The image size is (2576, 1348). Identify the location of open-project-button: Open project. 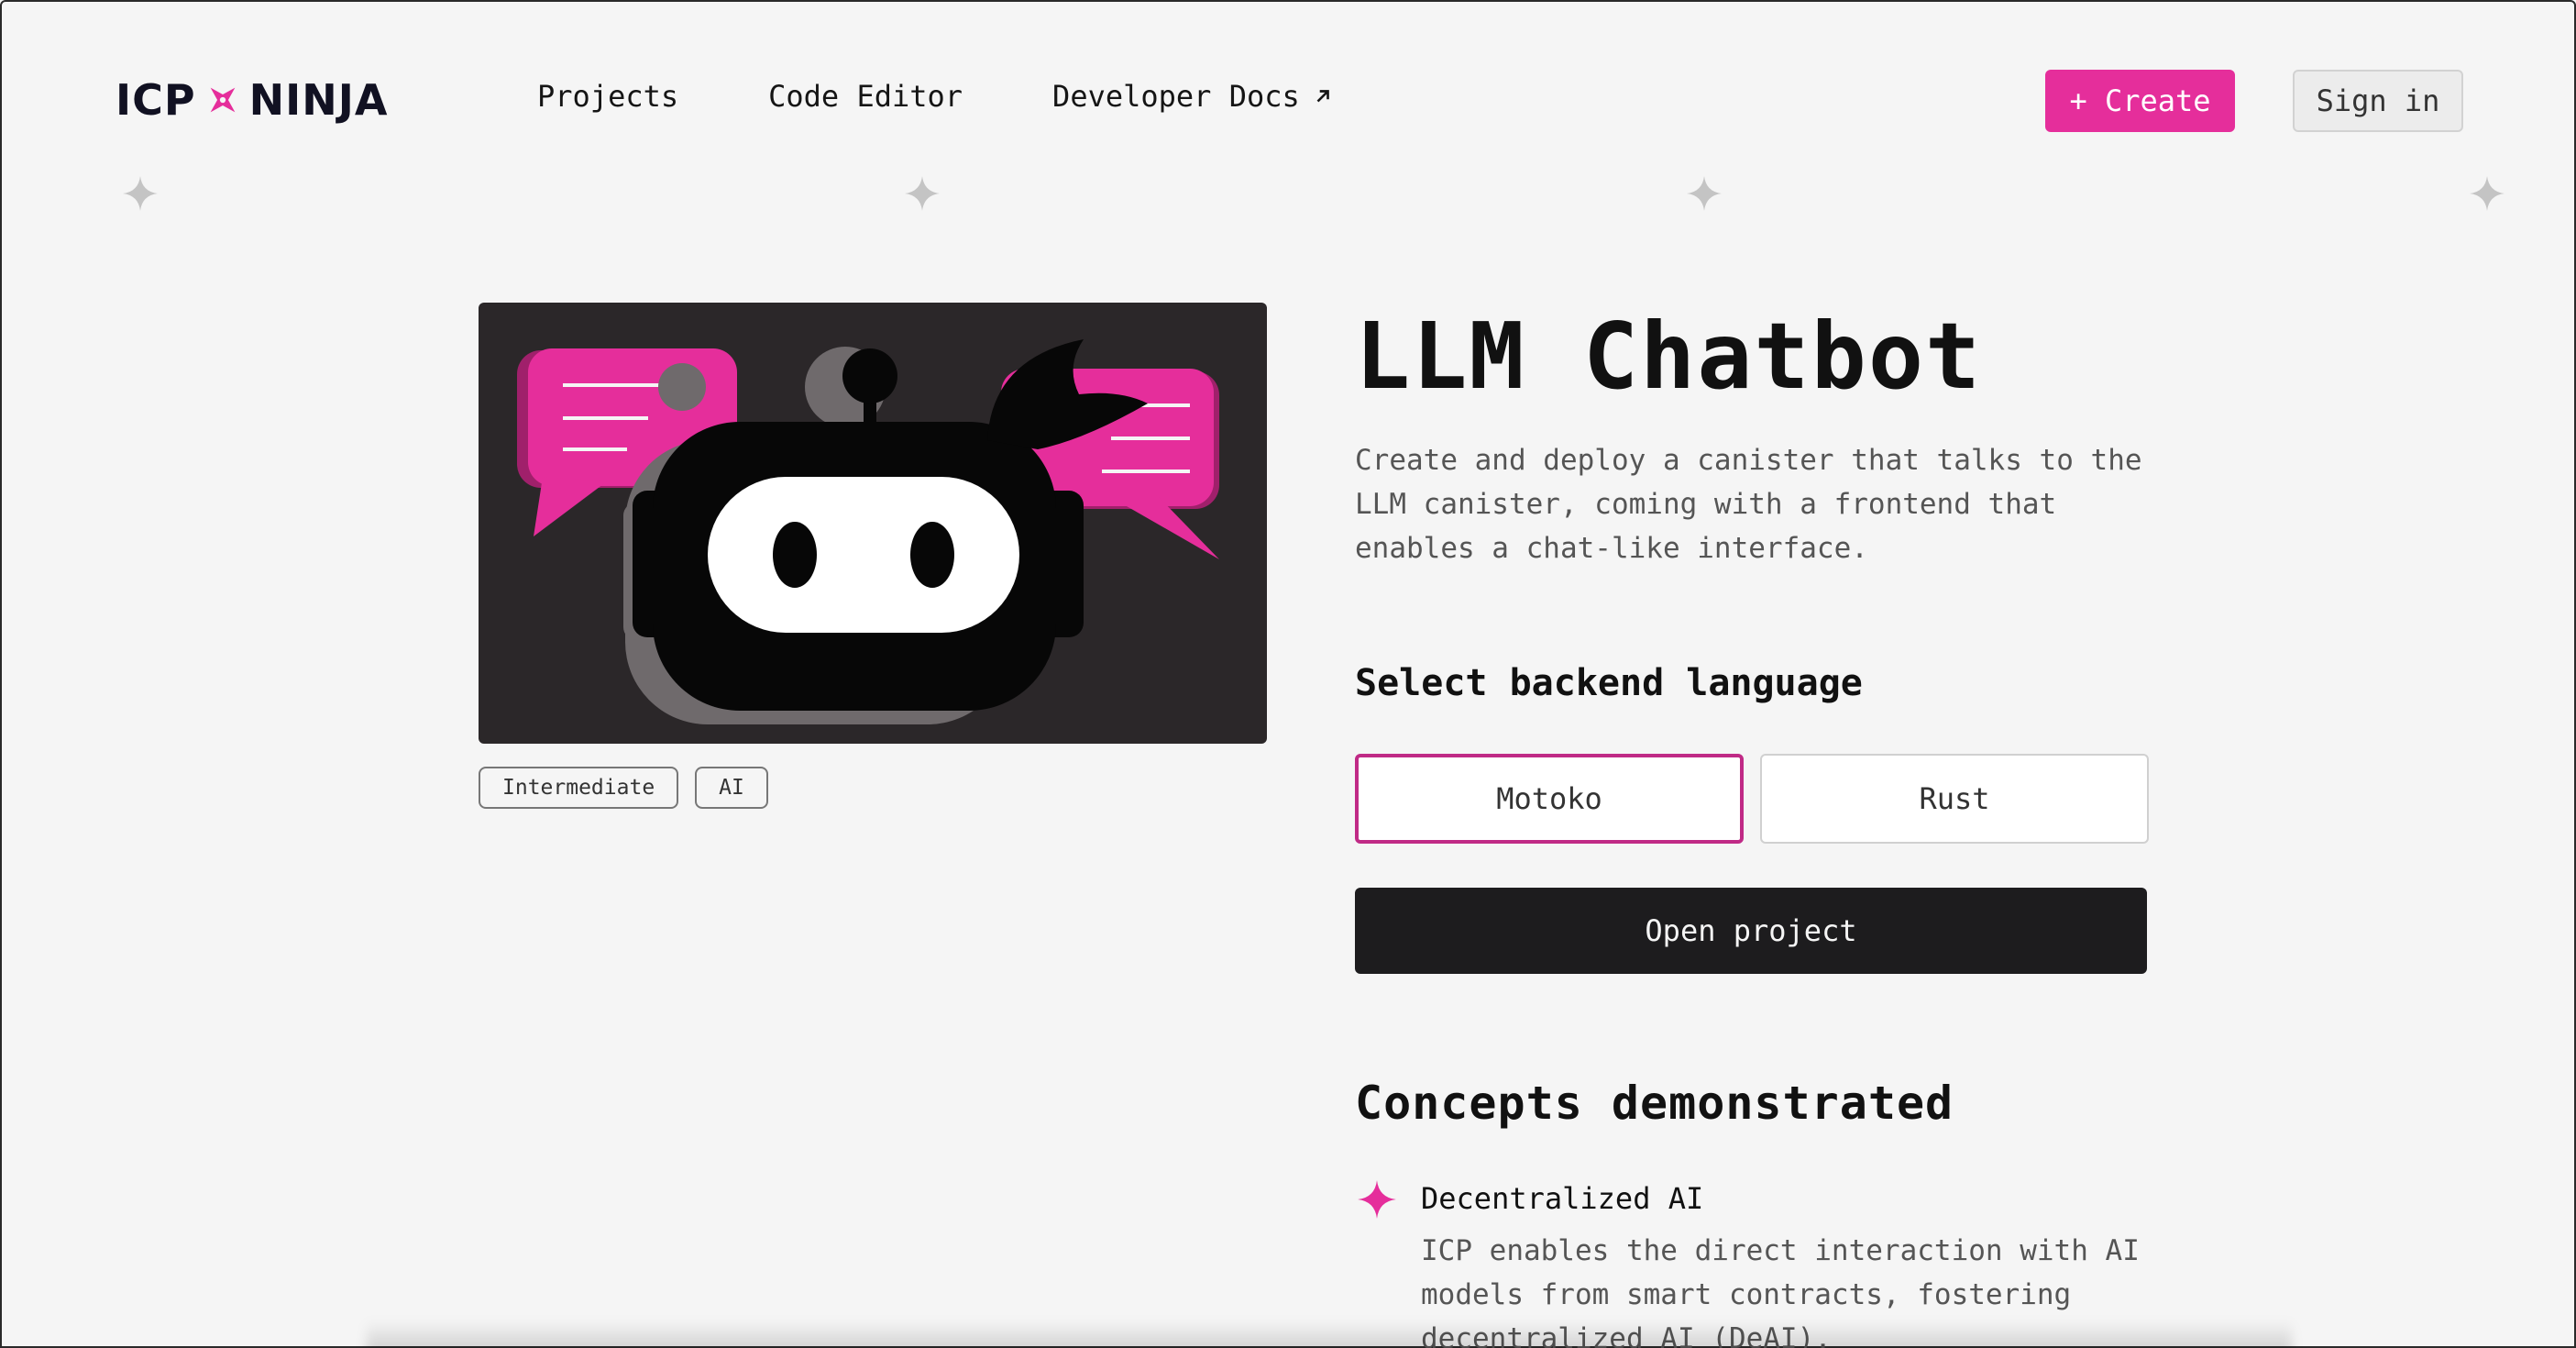
(1751, 931).